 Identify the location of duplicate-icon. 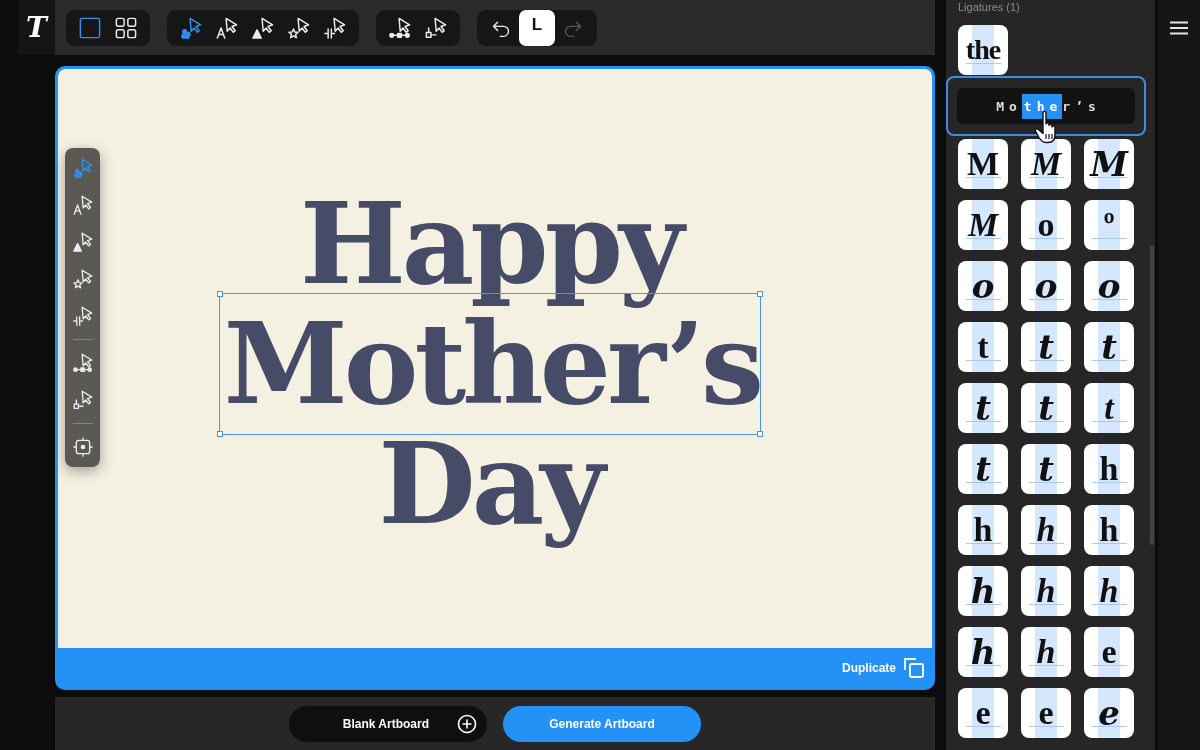
(914, 667).